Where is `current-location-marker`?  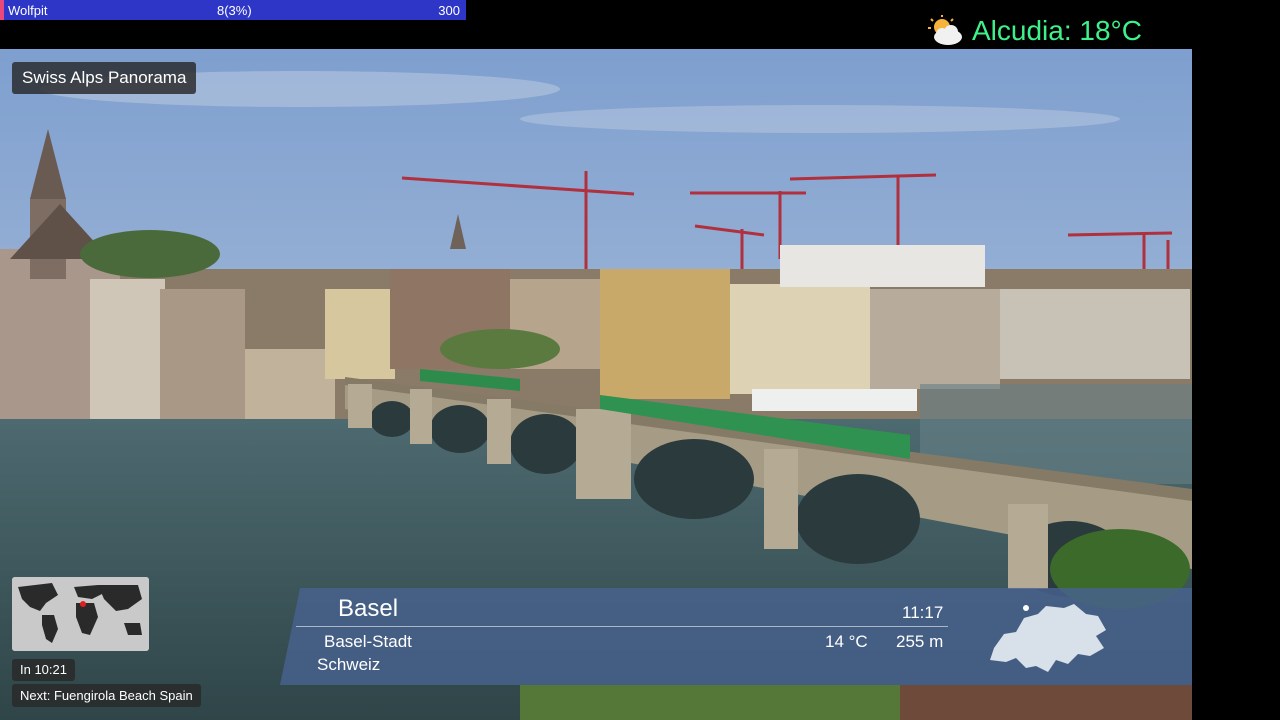 current-location-marker is located at coordinates (83, 604).